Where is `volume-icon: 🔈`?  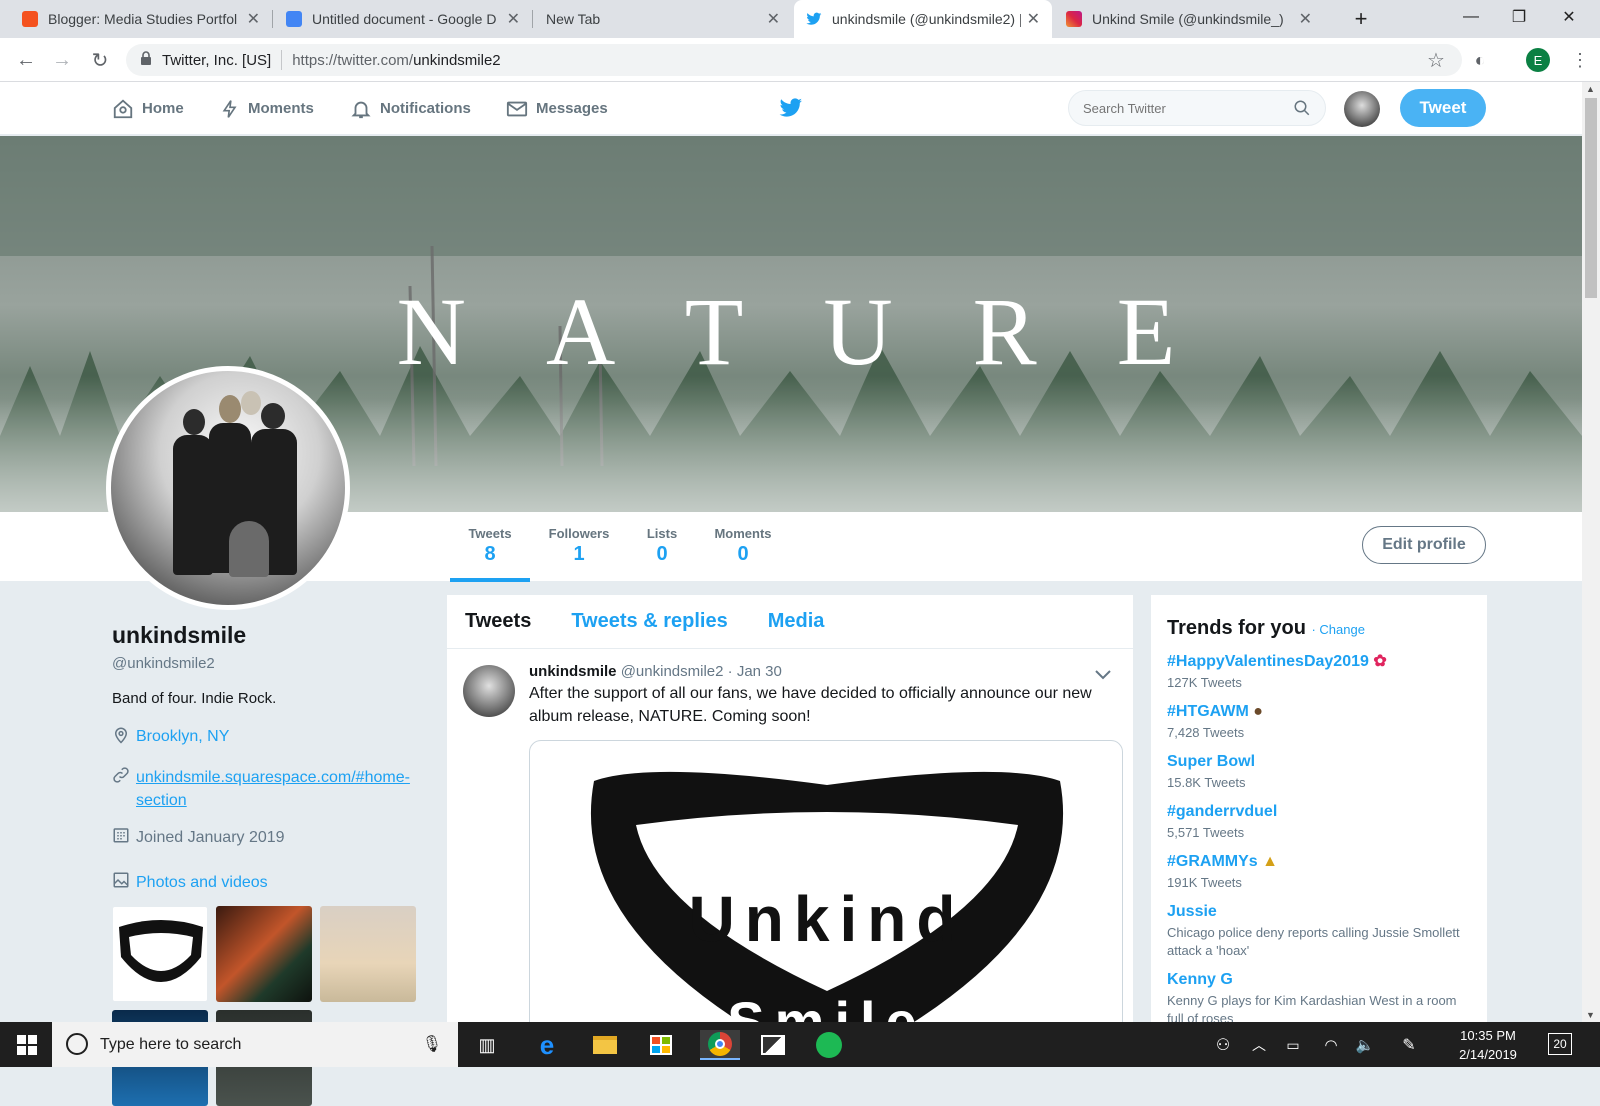 volume-icon: 🔈 is located at coordinates (1365, 1045).